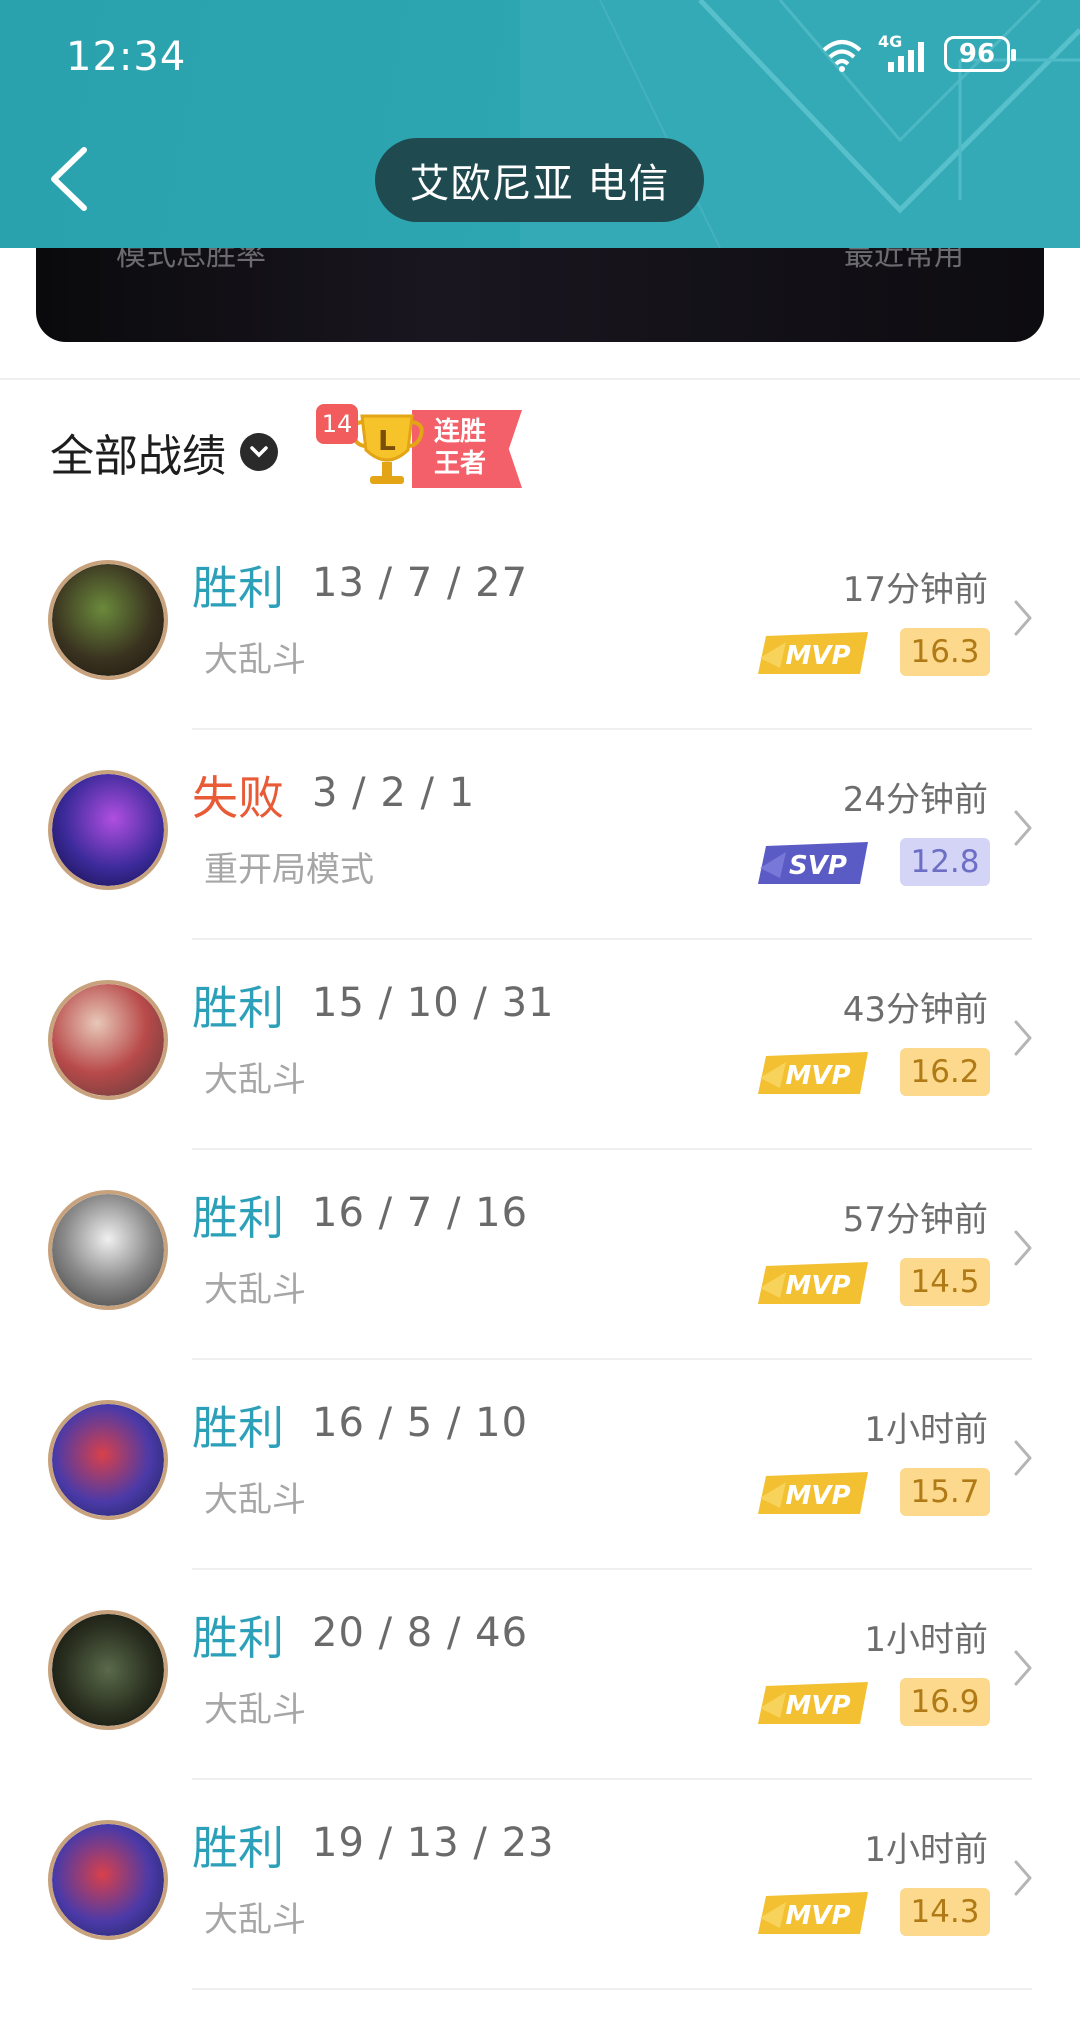 The image size is (1080, 2034). What do you see at coordinates (420, 1423) in the screenshot?
I see `match-kda: 16 / 5 / 10` at bounding box center [420, 1423].